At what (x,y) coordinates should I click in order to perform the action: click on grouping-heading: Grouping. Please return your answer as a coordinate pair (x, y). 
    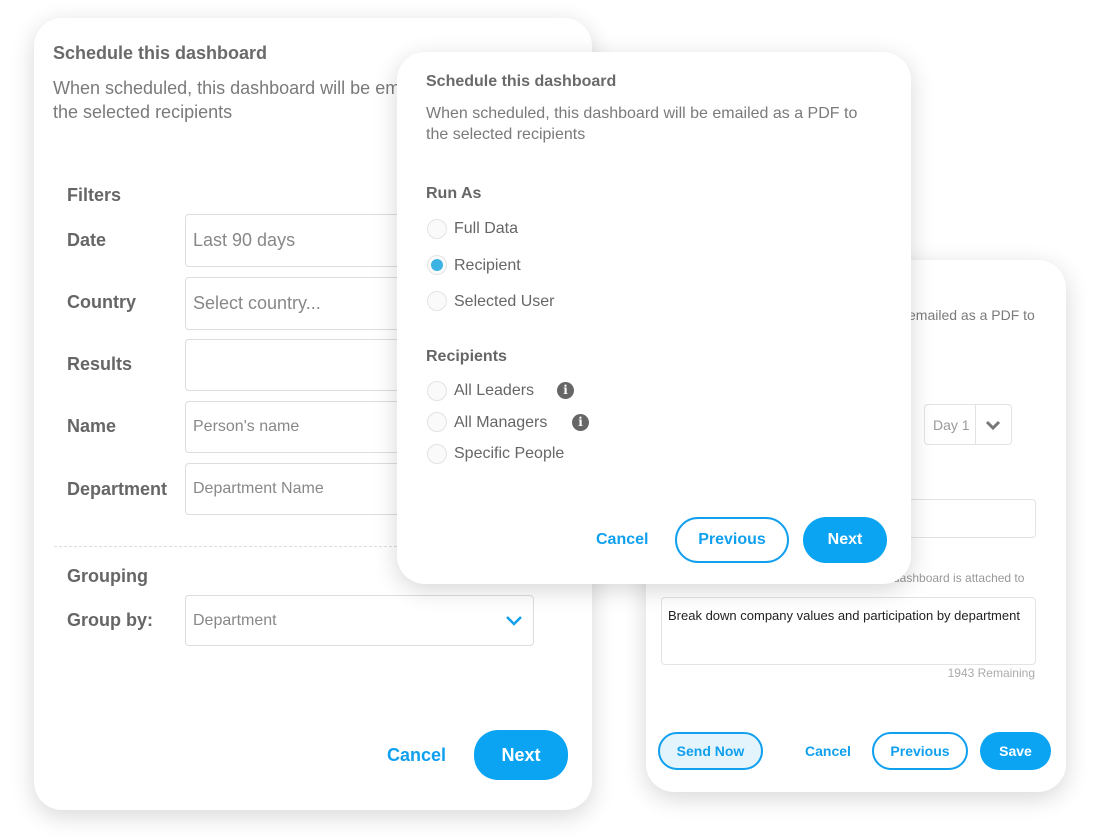
    Looking at the image, I should click on (107, 576).